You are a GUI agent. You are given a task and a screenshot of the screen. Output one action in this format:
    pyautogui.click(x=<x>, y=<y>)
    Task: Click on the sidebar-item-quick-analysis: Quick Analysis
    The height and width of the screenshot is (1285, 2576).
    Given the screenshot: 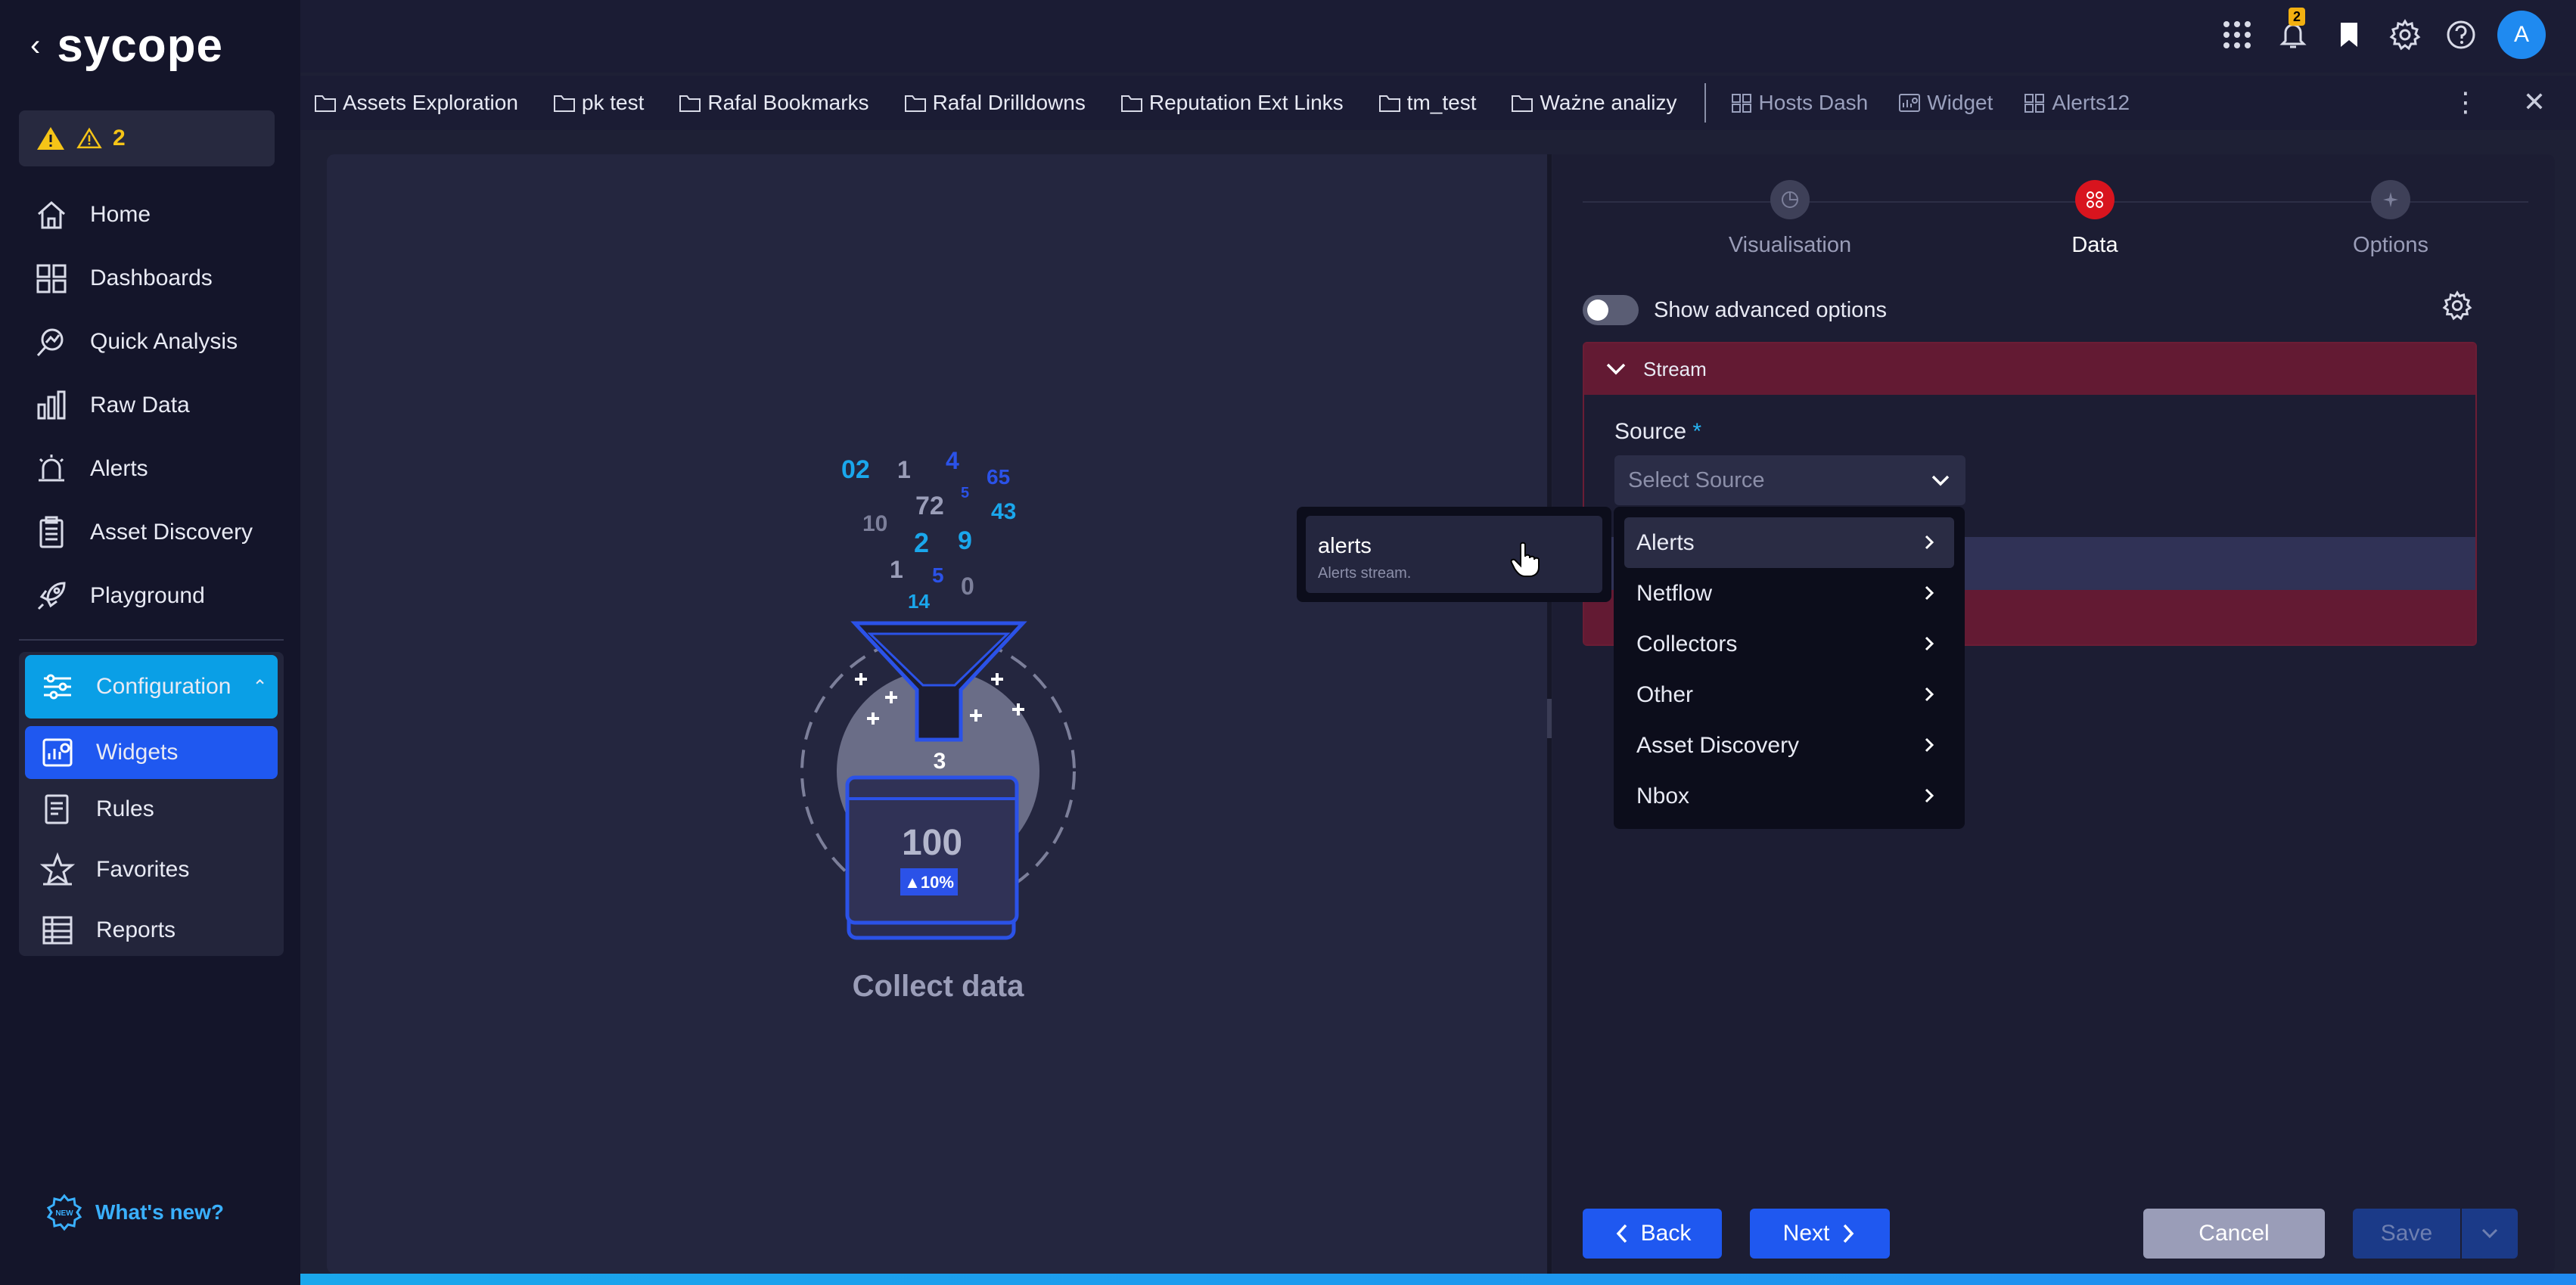 What is the action you would take?
    pyautogui.click(x=150, y=342)
    